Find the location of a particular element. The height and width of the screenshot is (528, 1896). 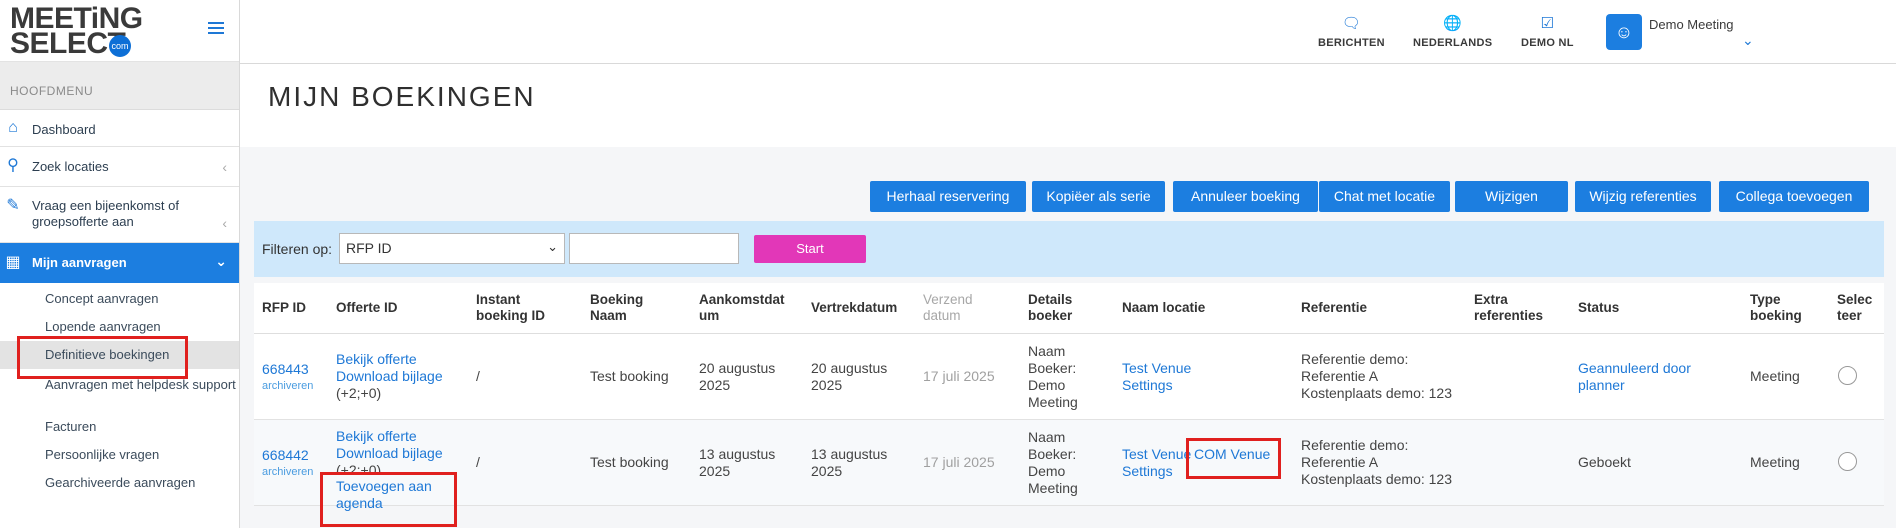

wijzigen-button: Wijzigen is located at coordinates (1511, 196).